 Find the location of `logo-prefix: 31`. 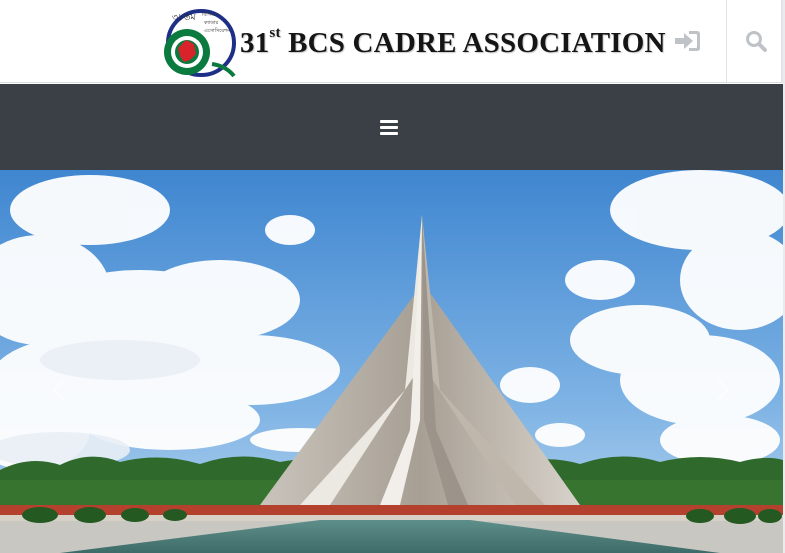

logo-prefix: 31 is located at coordinates (255, 43).